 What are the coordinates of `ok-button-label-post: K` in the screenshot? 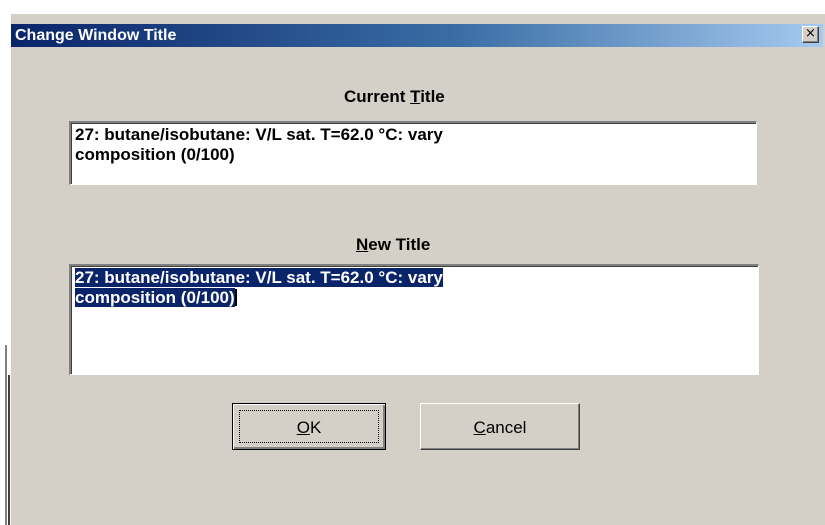 It's located at (315, 427).